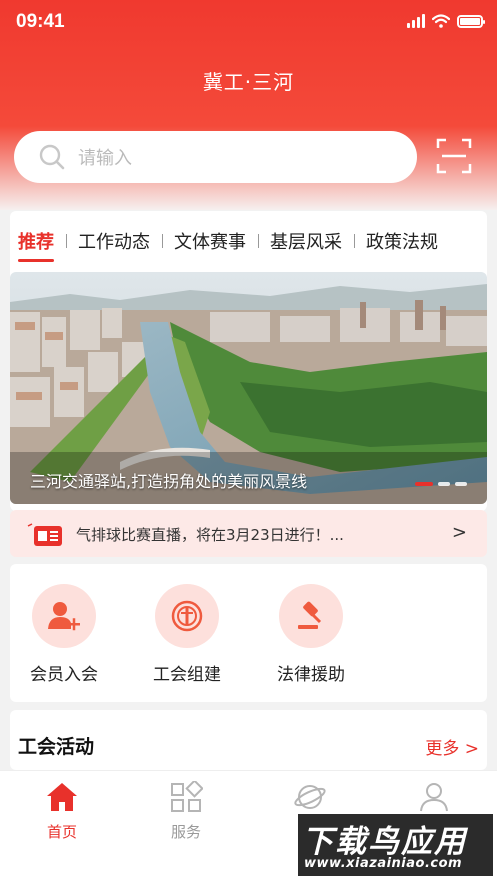 This screenshot has height=883, width=497. What do you see at coordinates (384, 842) in the screenshot?
I see `watermark-logo: 下载鸟应用` at bounding box center [384, 842].